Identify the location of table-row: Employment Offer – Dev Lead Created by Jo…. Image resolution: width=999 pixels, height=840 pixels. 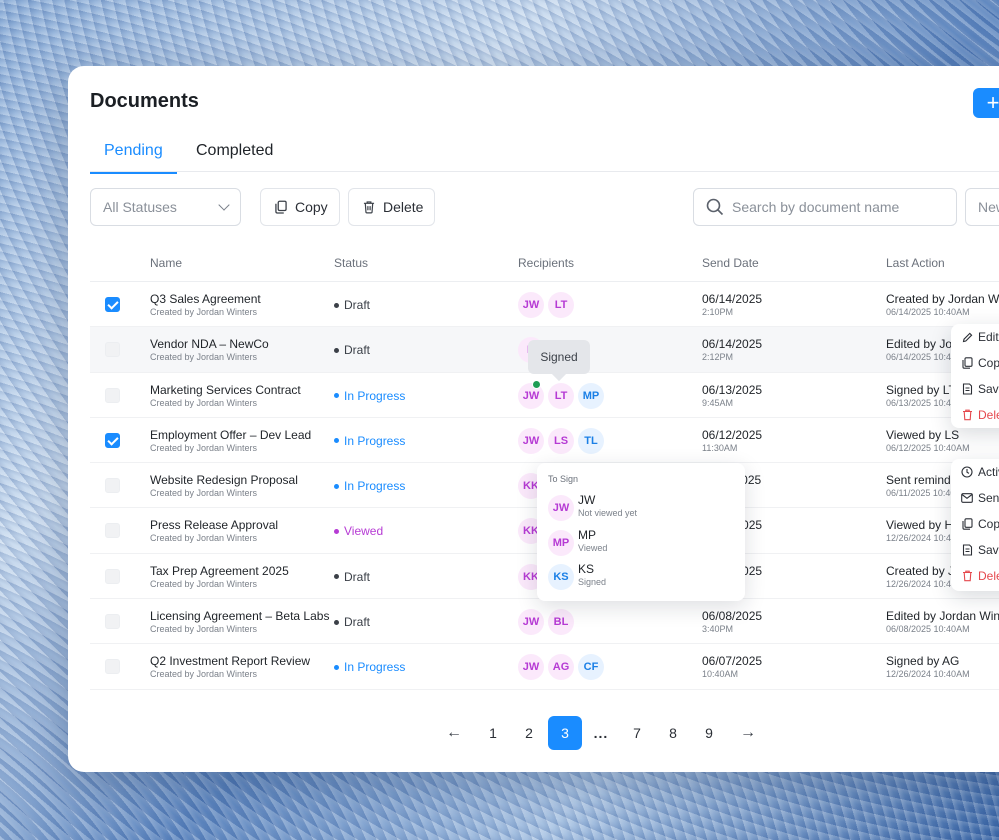
(544, 441).